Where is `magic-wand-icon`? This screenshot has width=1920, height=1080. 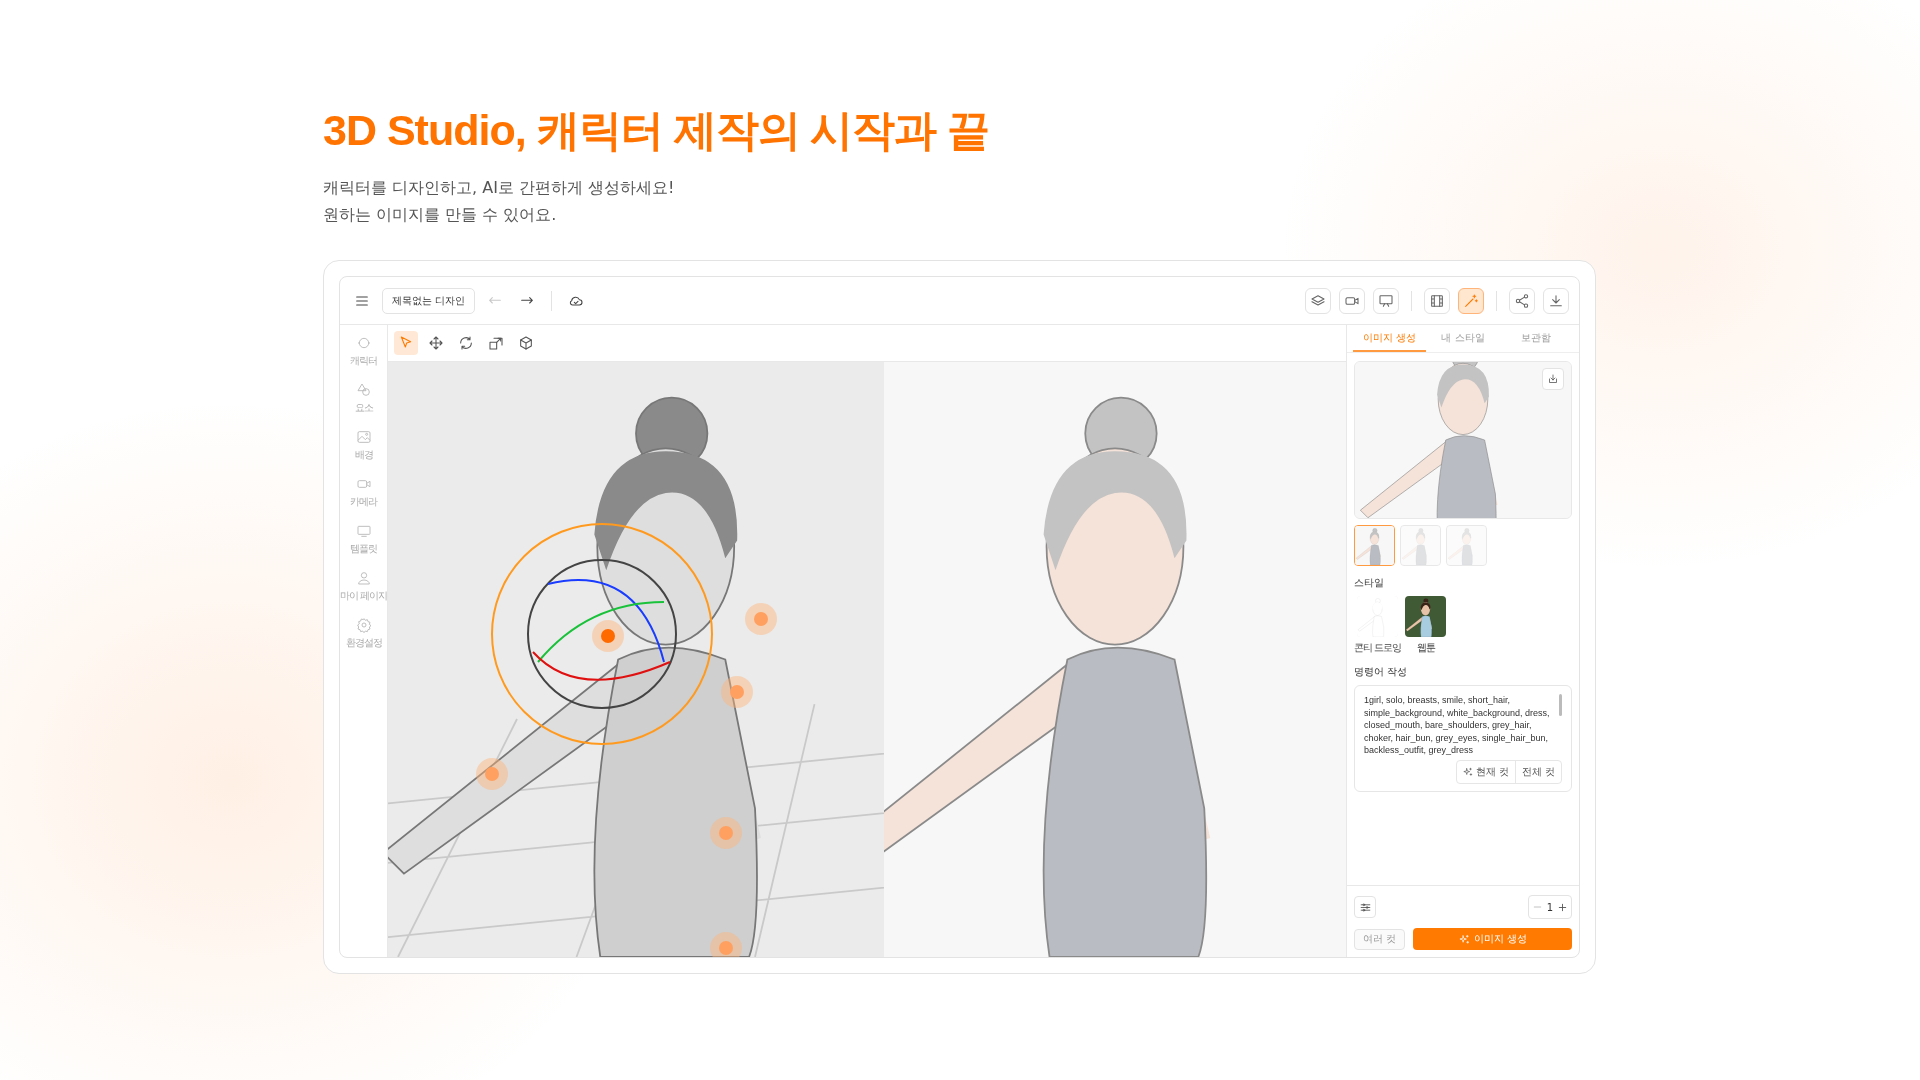
magic-wand-icon is located at coordinates (1471, 300).